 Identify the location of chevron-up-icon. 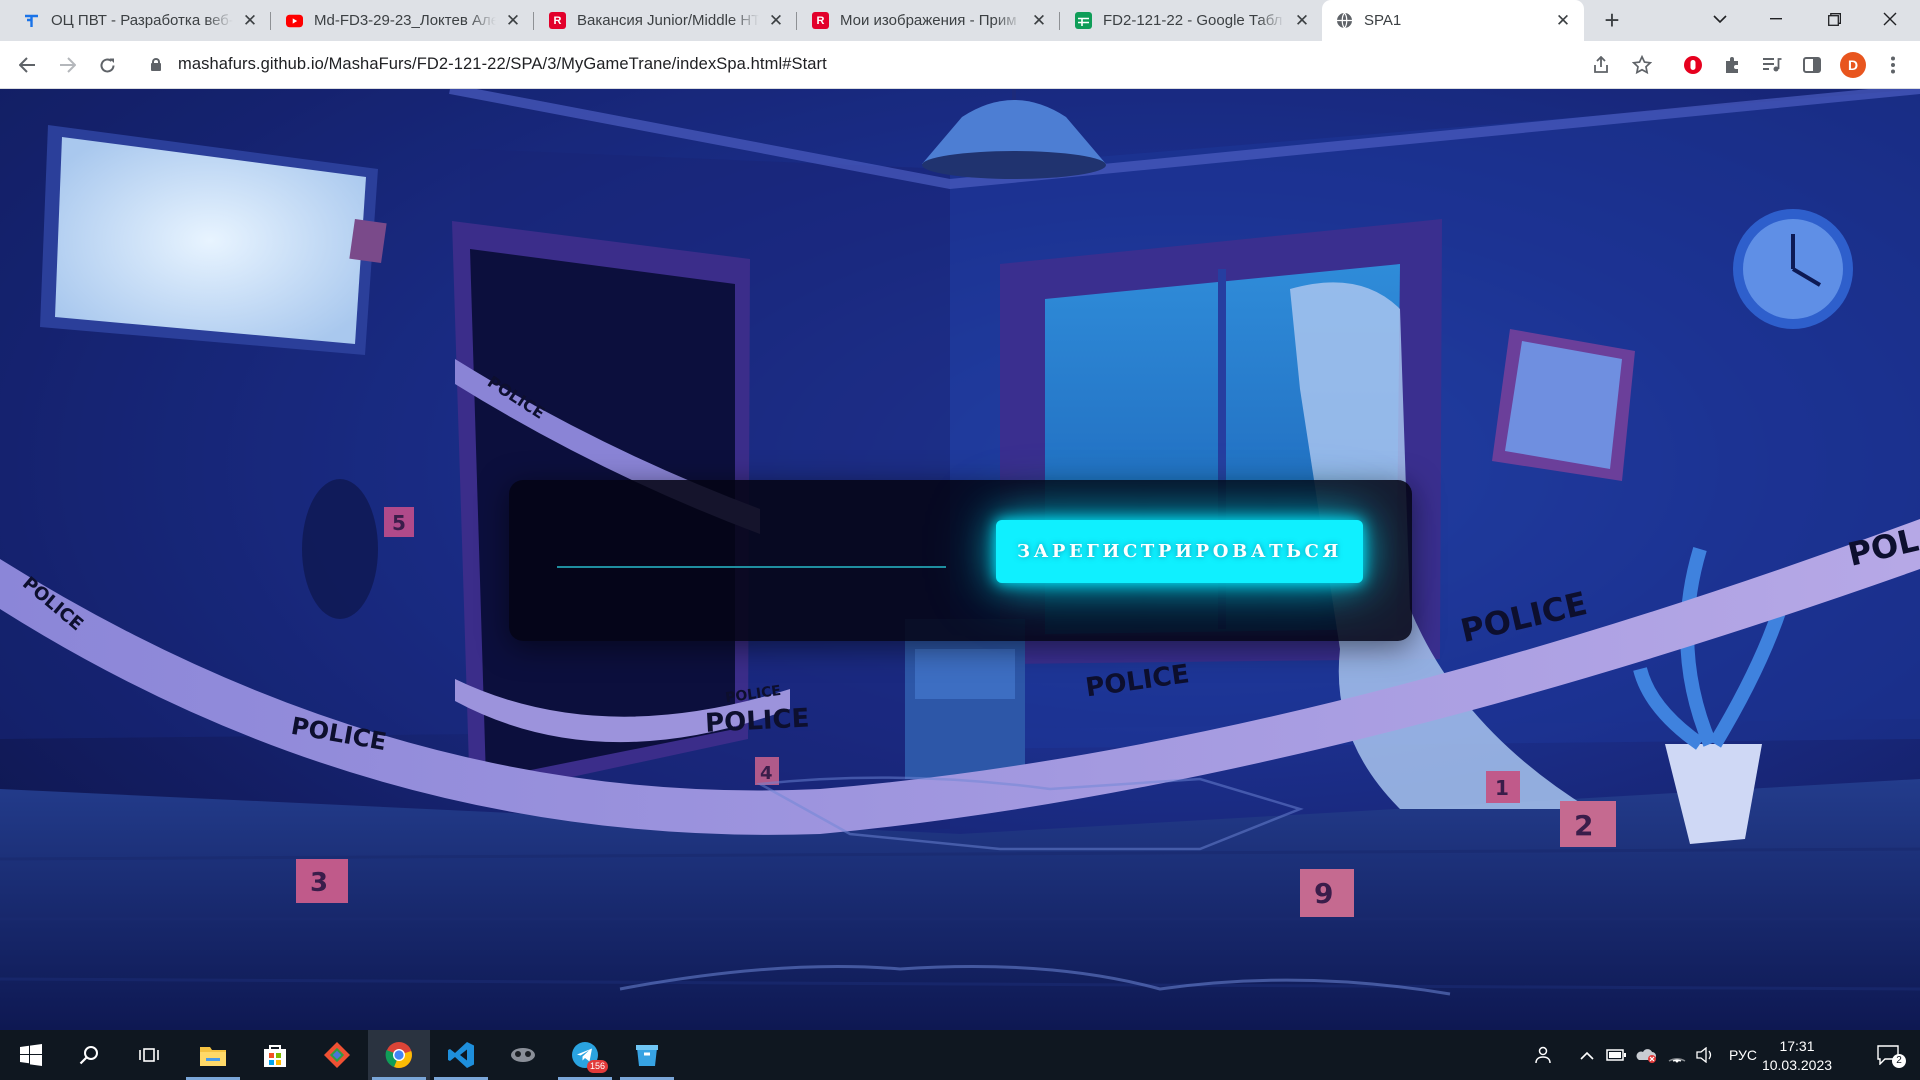
(1587, 1055).